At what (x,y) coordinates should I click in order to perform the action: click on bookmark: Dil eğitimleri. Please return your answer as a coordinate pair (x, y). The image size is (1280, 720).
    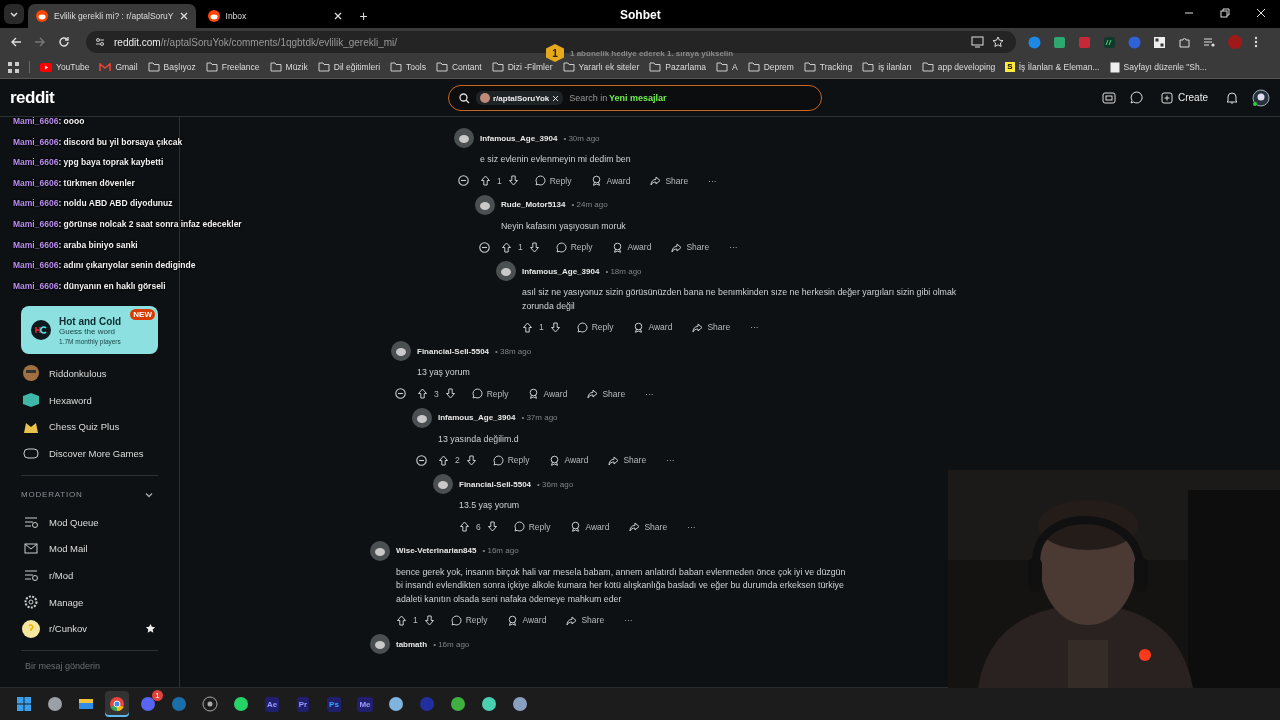
    Looking at the image, I should click on (357, 67).